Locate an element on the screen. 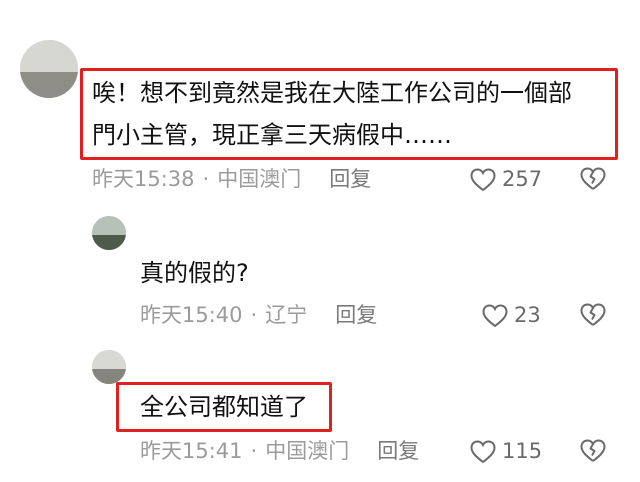  like-button: 257 is located at coordinates (506, 179).